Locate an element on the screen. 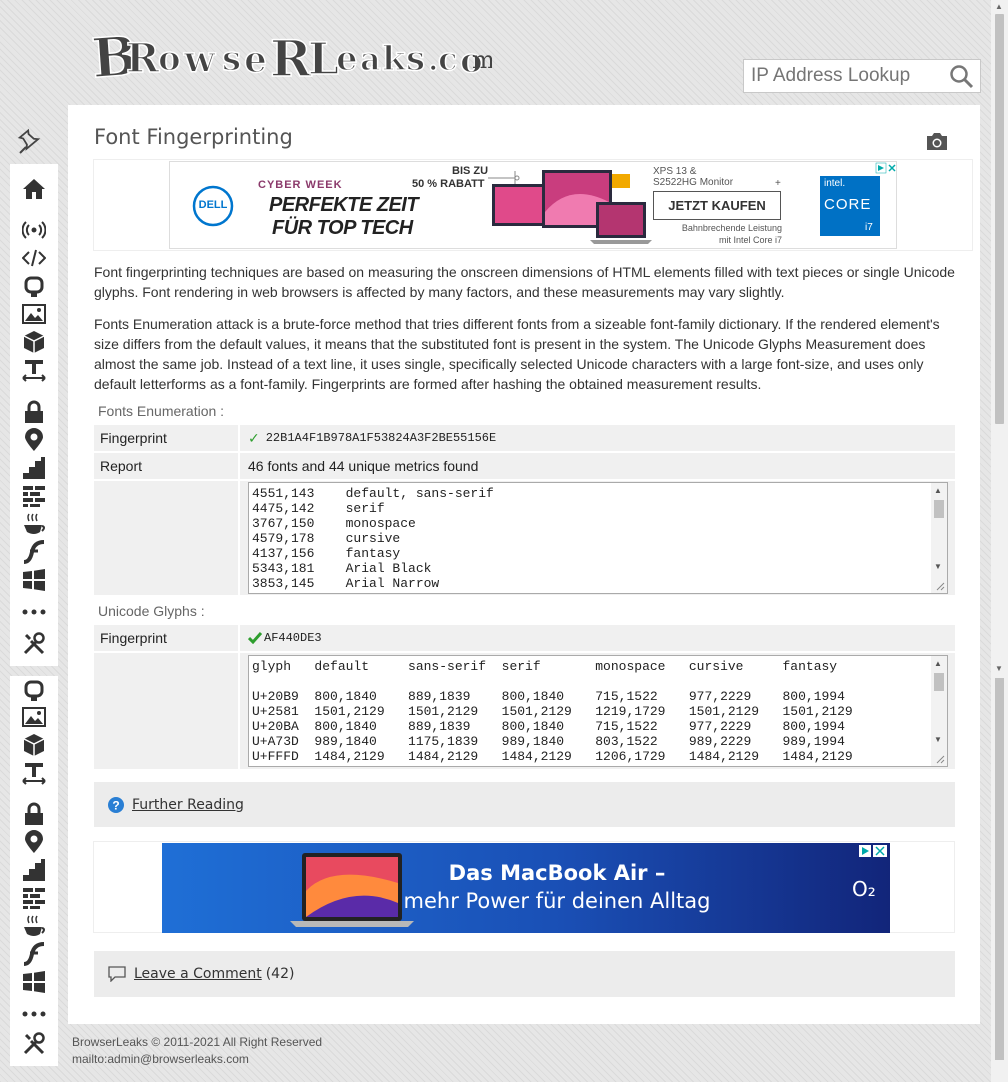 The image size is (1008, 1082). leave-comment-link: Leave a Comment is located at coordinates (198, 974).